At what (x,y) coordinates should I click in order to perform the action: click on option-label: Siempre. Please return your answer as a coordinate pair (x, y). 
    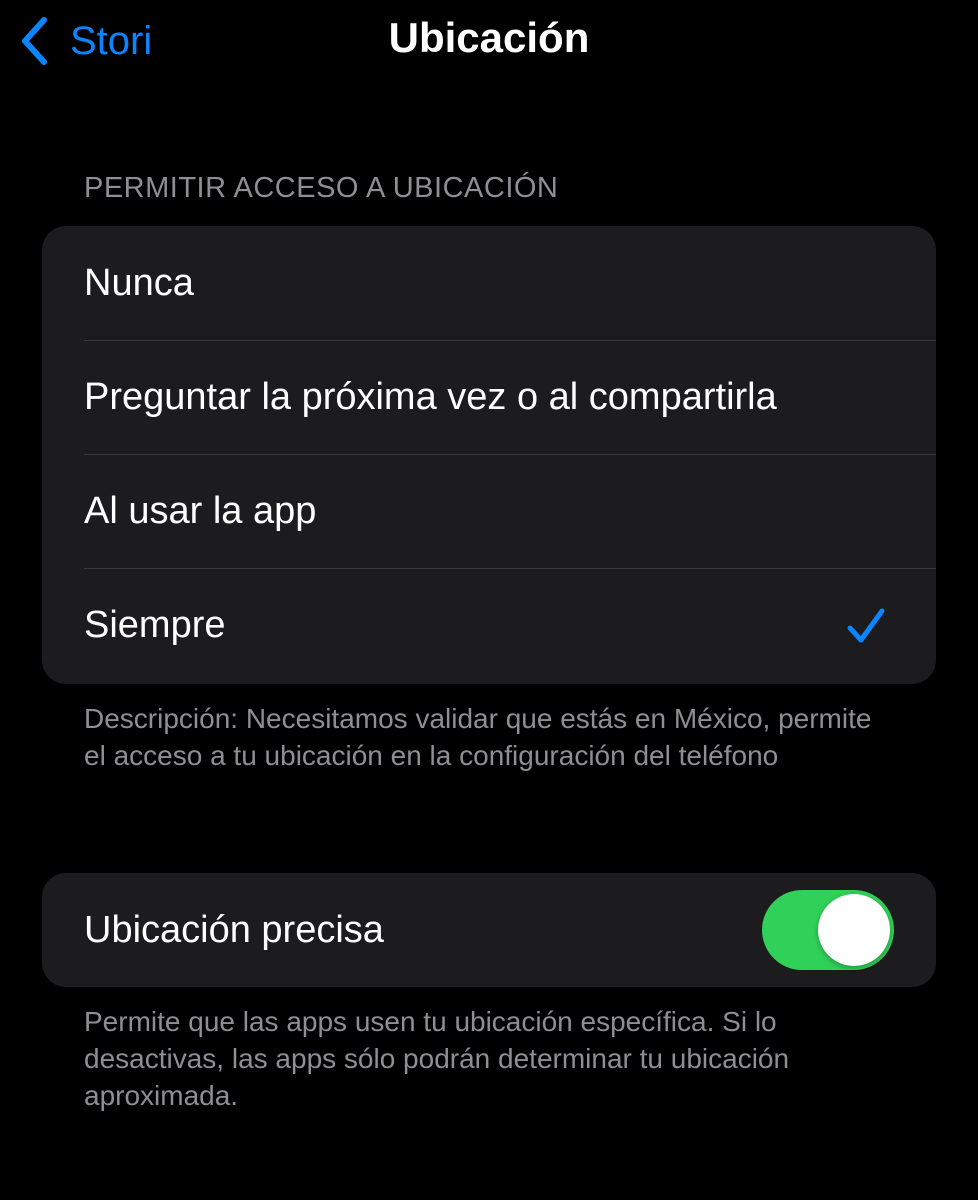
    Looking at the image, I should click on (155, 624).